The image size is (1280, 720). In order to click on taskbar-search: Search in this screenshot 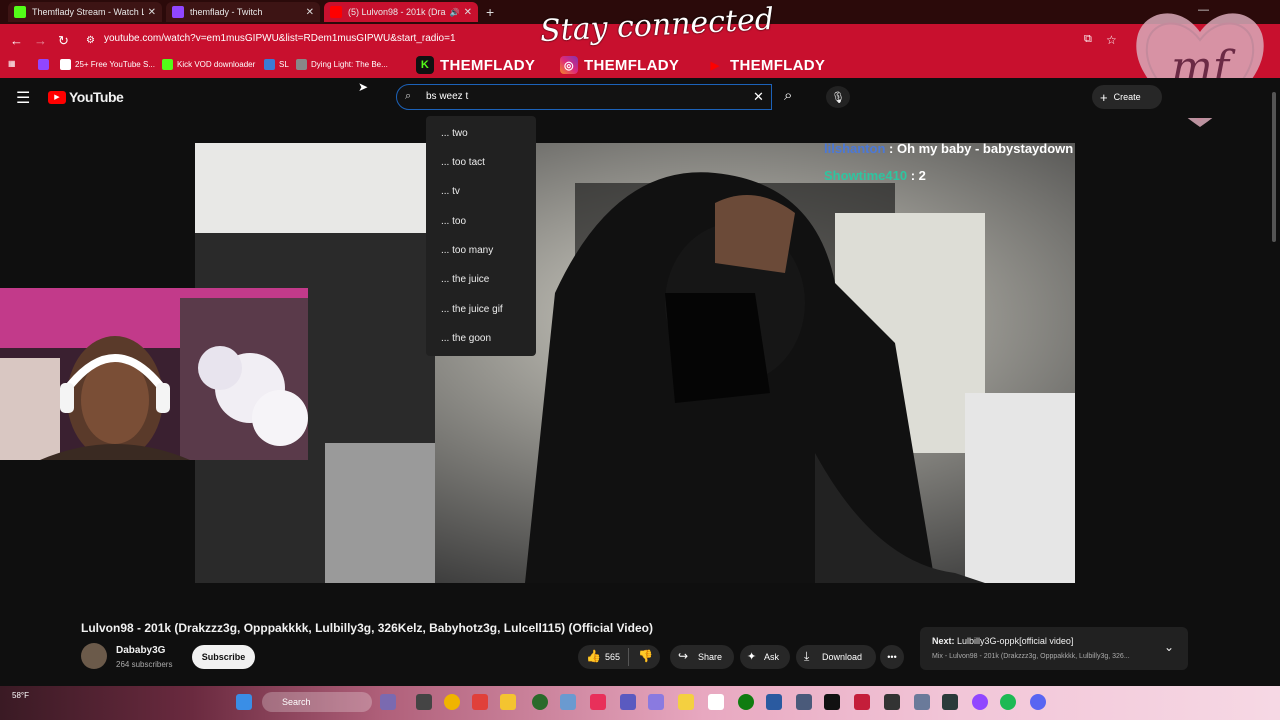, I will do `click(317, 702)`.